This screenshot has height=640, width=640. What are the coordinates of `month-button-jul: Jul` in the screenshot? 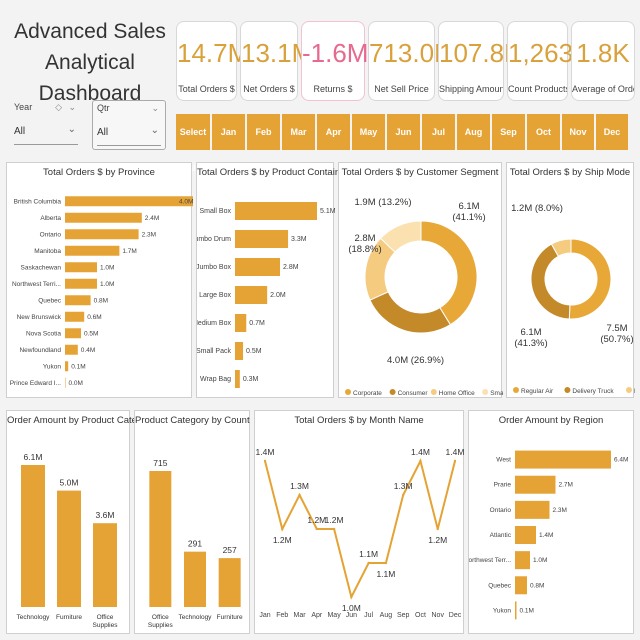 It's located at (439, 132).